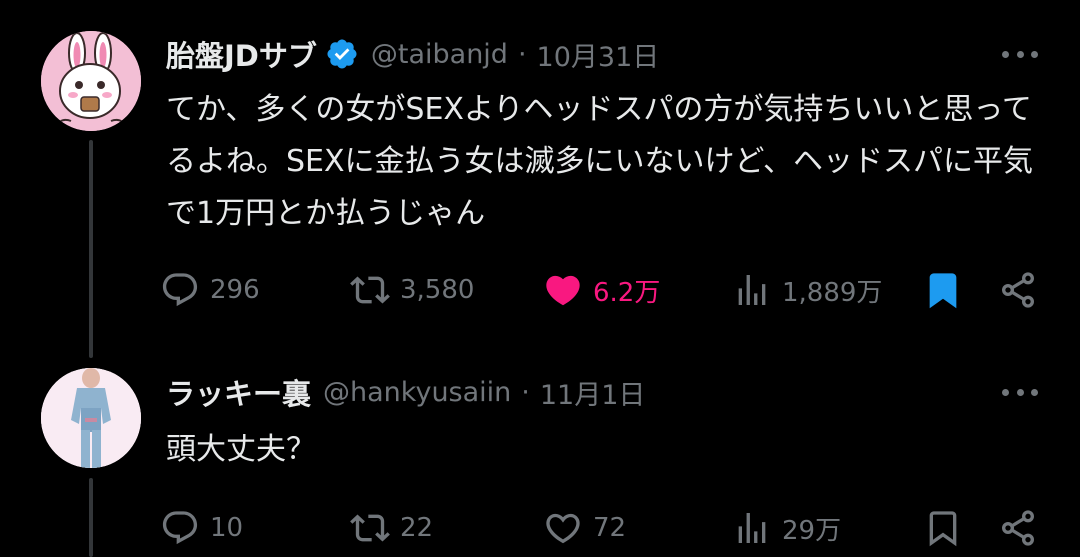  What do you see at coordinates (627, 292) in the screenshot?
I see `like-count: 6.2万` at bounding box center [627, 292].